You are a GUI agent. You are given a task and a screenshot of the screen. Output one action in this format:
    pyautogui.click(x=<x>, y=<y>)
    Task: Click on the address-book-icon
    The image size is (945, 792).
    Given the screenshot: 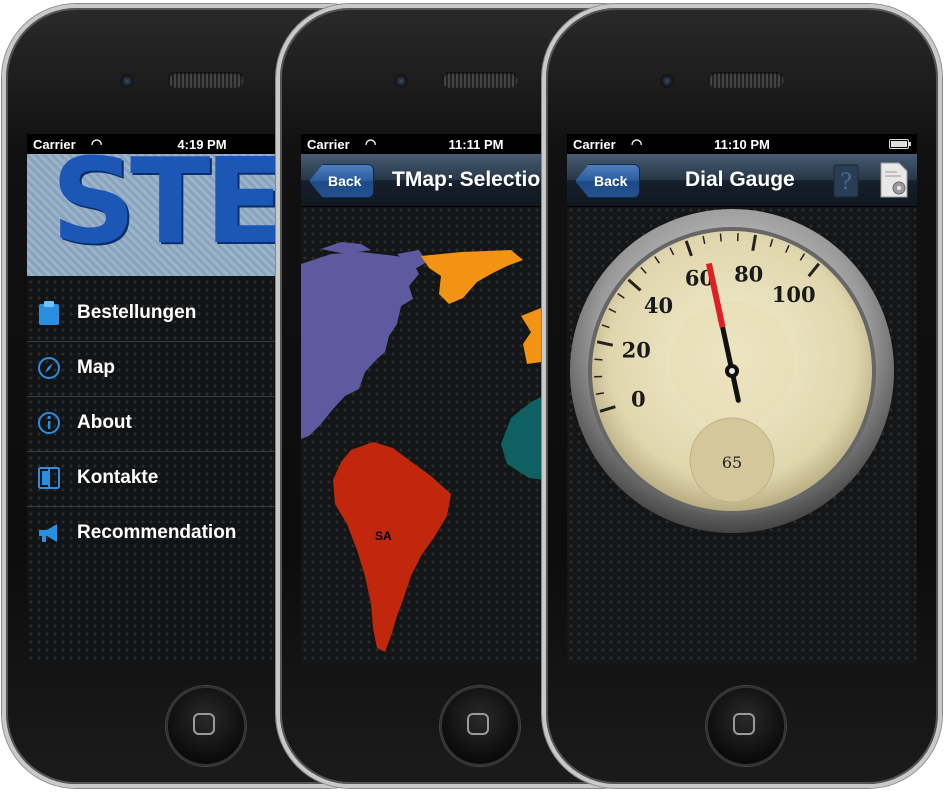 What is the action you would take?
    pyautogui.click(x=49, y=478)
    